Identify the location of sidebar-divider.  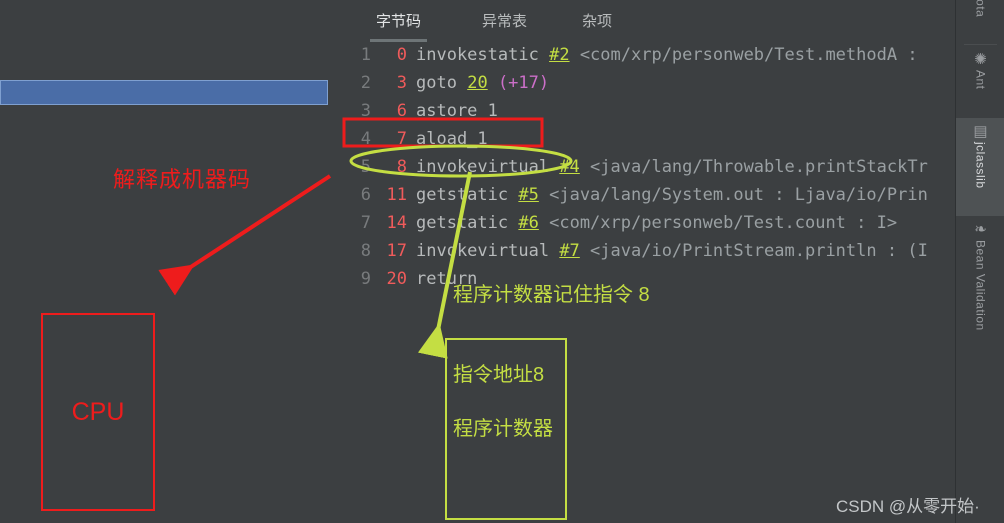
(980, 44).